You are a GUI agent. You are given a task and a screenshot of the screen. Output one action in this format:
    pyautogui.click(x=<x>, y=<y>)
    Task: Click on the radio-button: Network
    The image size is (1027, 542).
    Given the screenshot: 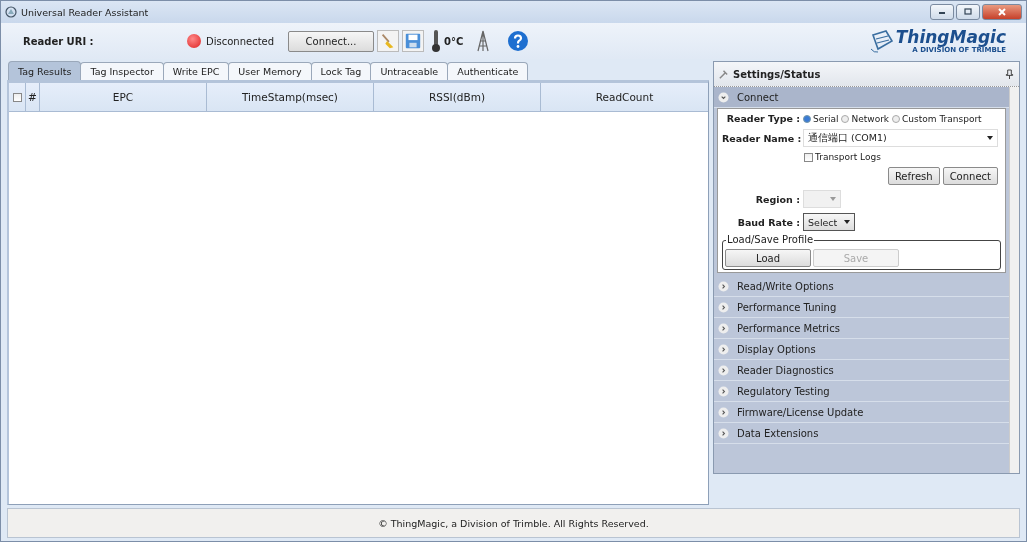 What is the action you would take?
    pyautogui.click(x=865, y=118)
    